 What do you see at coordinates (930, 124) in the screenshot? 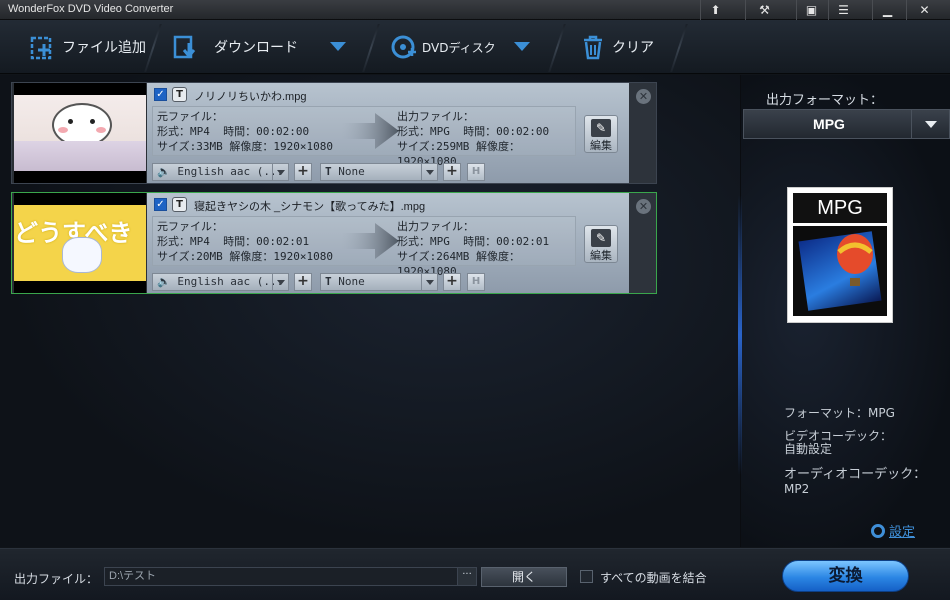
I see `chevron-down-icon` at bounding box center [930, 124].